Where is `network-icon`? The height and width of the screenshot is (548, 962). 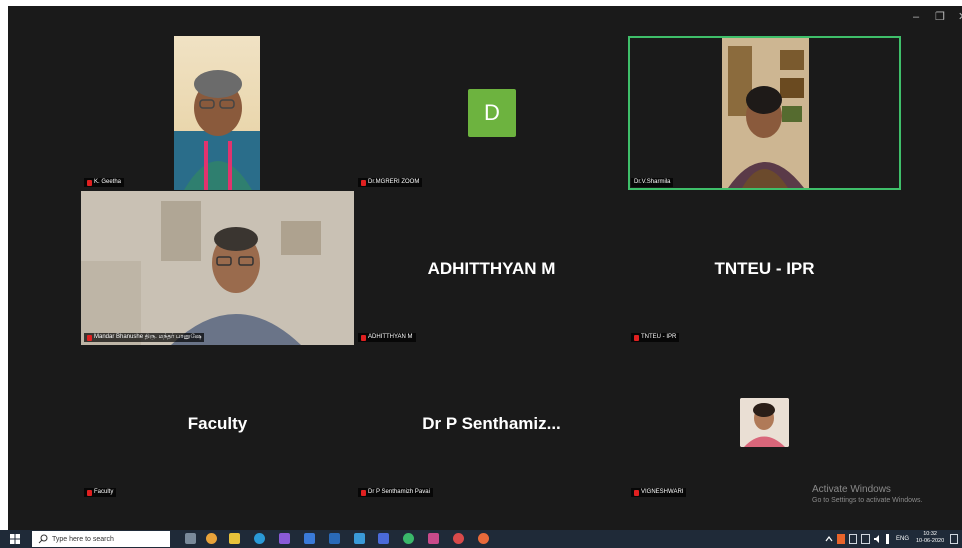
network-icon is located at coordinates (865, 539).